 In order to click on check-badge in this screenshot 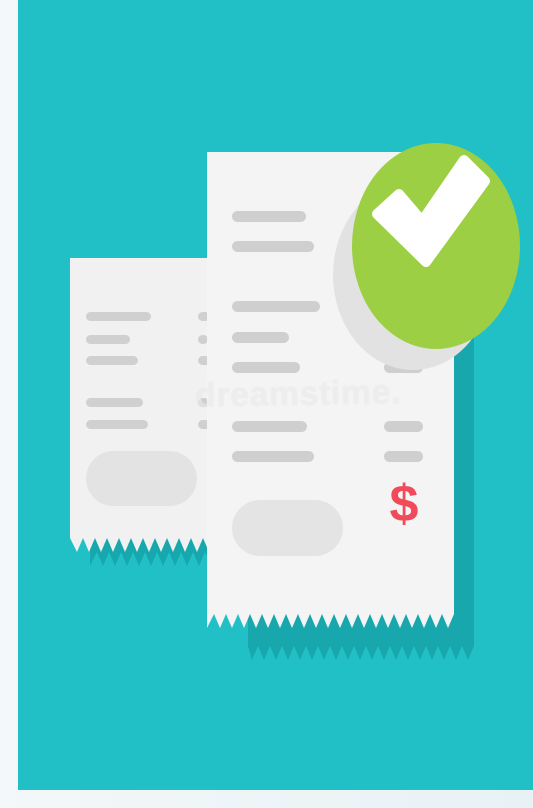, I will do `click(436, 246)`.